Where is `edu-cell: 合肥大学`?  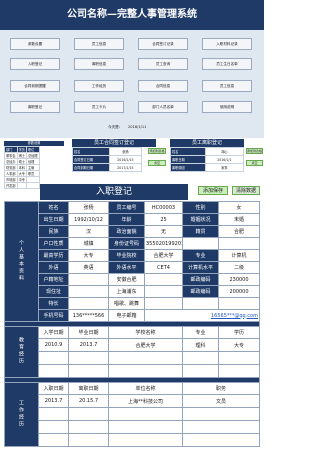 edu-cell: 合肥大学 is located at coordinates (145, 345).